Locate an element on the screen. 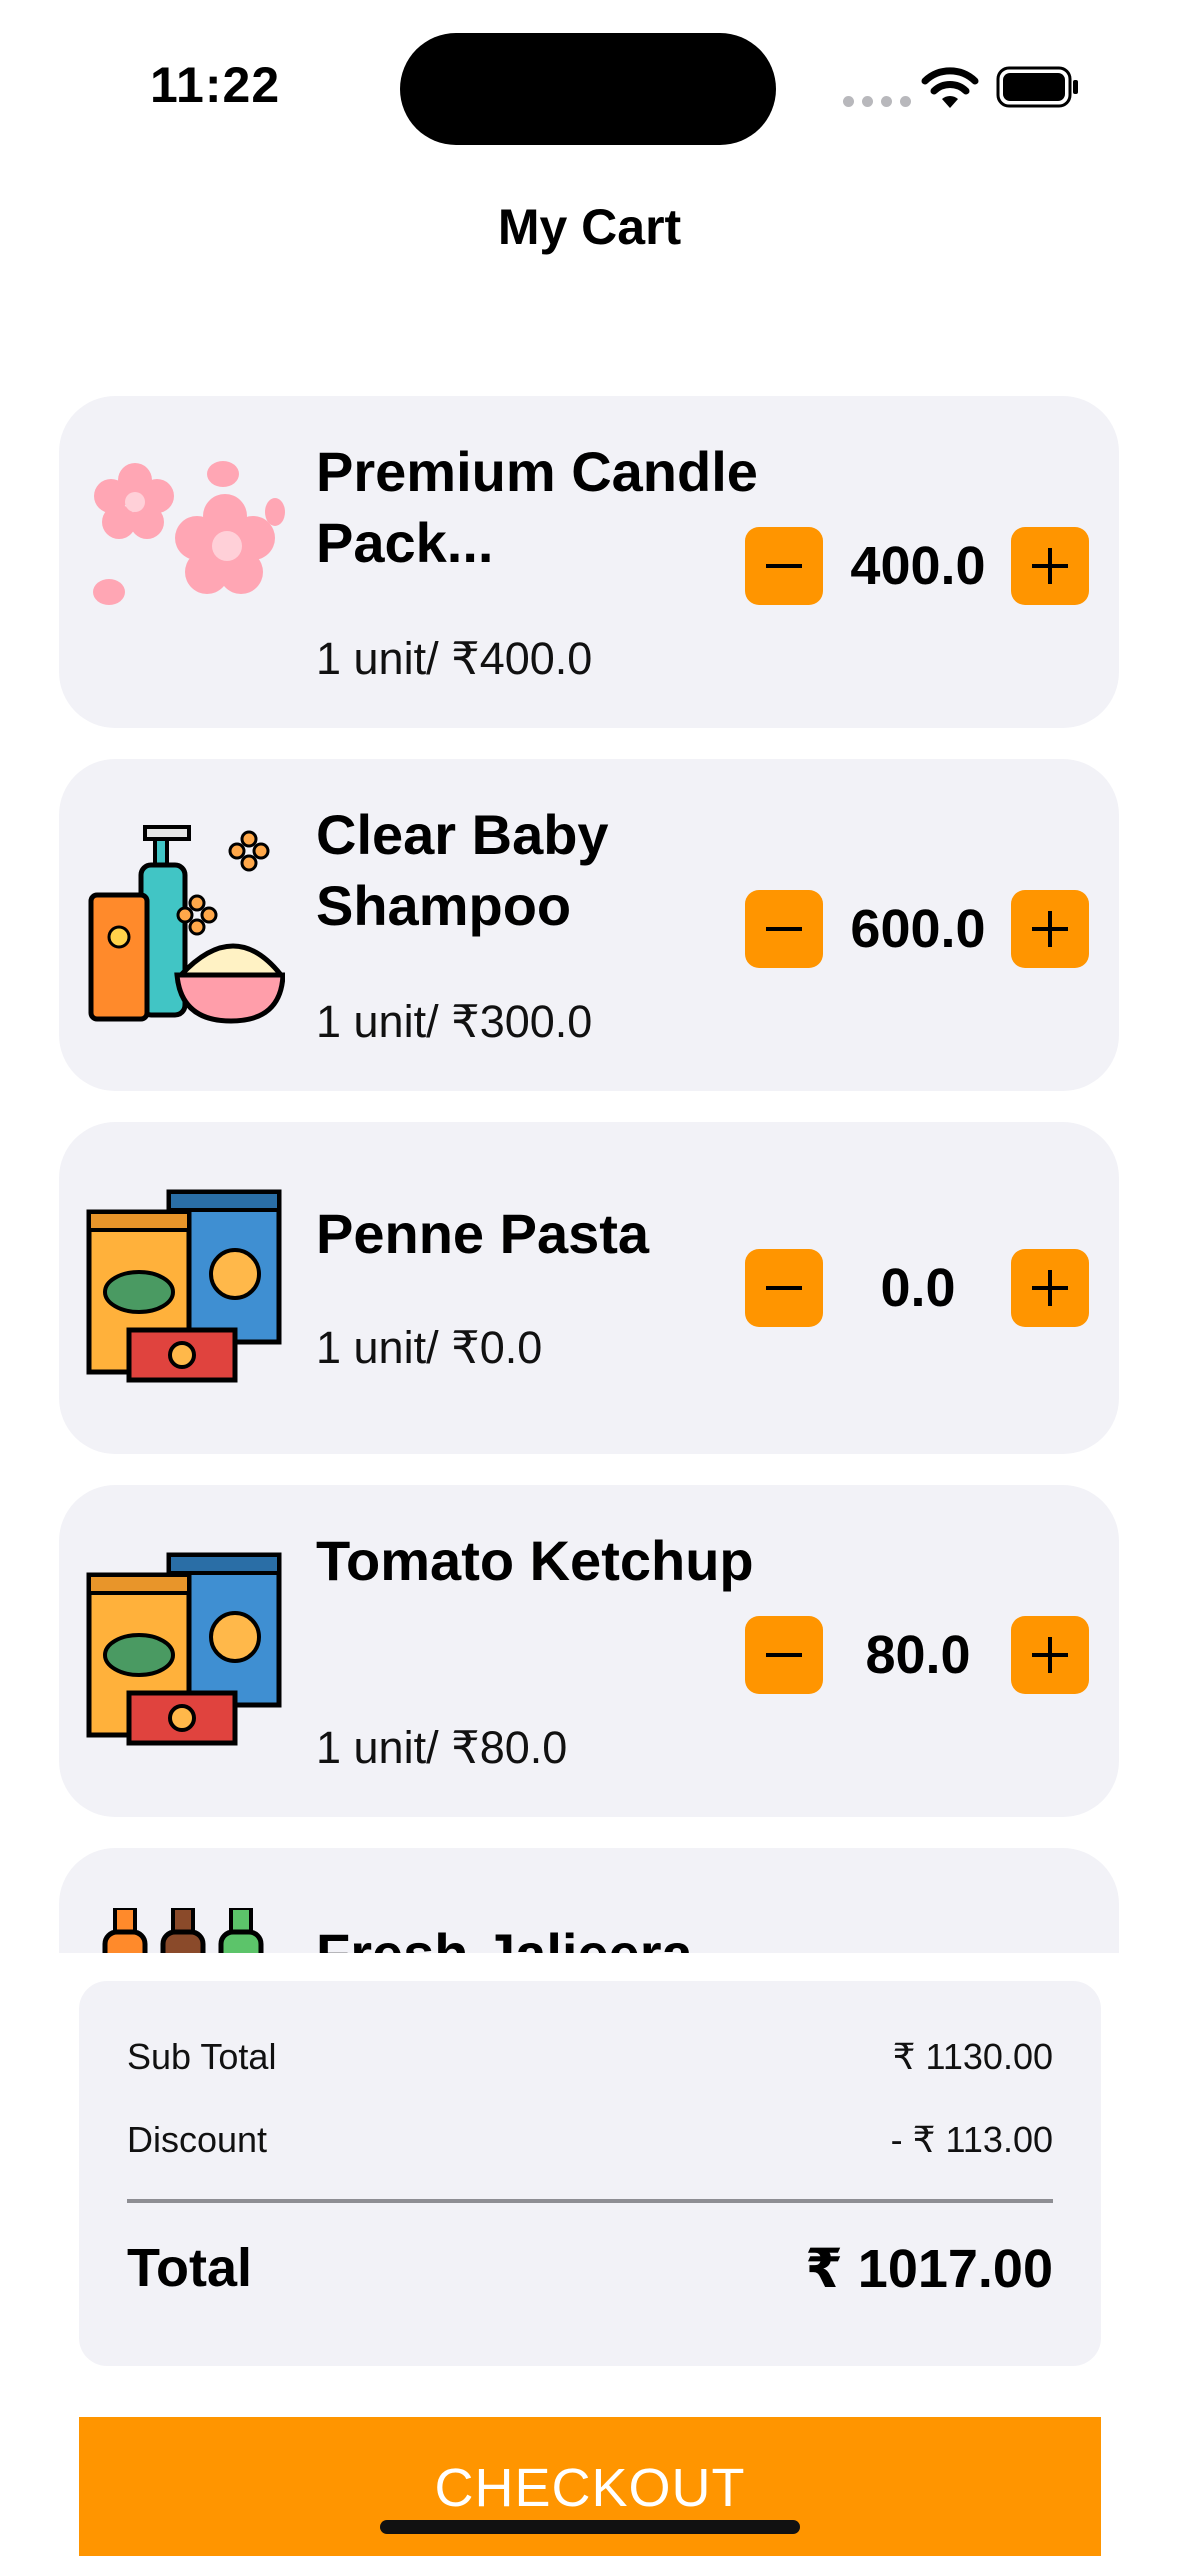 The image size is (1179, 2556). quantity-value: 400.0 is located at coordinates (918, 566).